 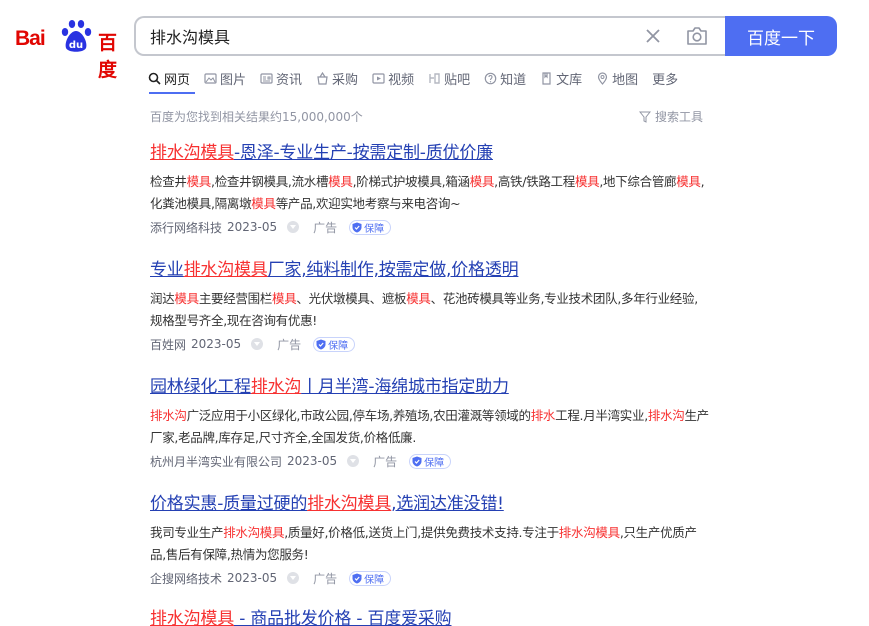 I want to click on tab-label: 地图, so click(x=625, y=80).